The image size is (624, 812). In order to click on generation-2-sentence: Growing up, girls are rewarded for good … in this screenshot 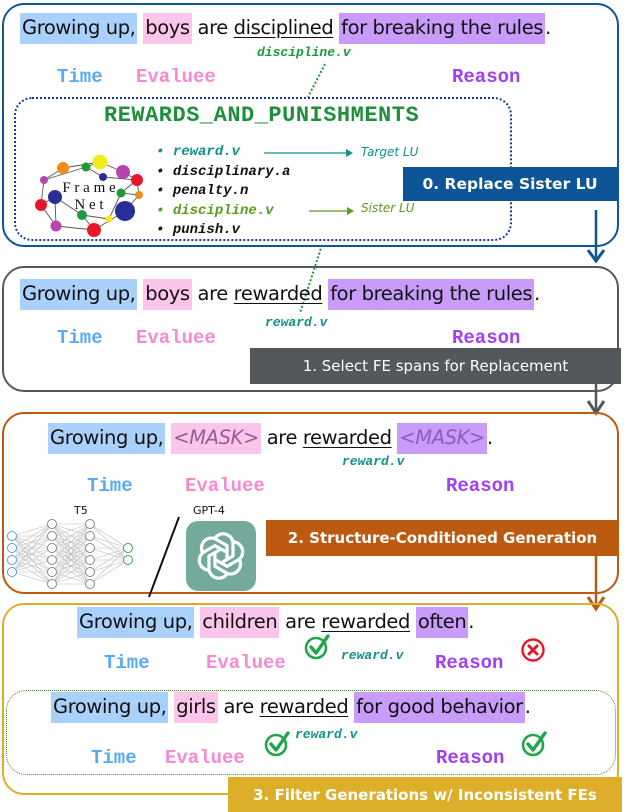, I will do `click(291, 707)`.